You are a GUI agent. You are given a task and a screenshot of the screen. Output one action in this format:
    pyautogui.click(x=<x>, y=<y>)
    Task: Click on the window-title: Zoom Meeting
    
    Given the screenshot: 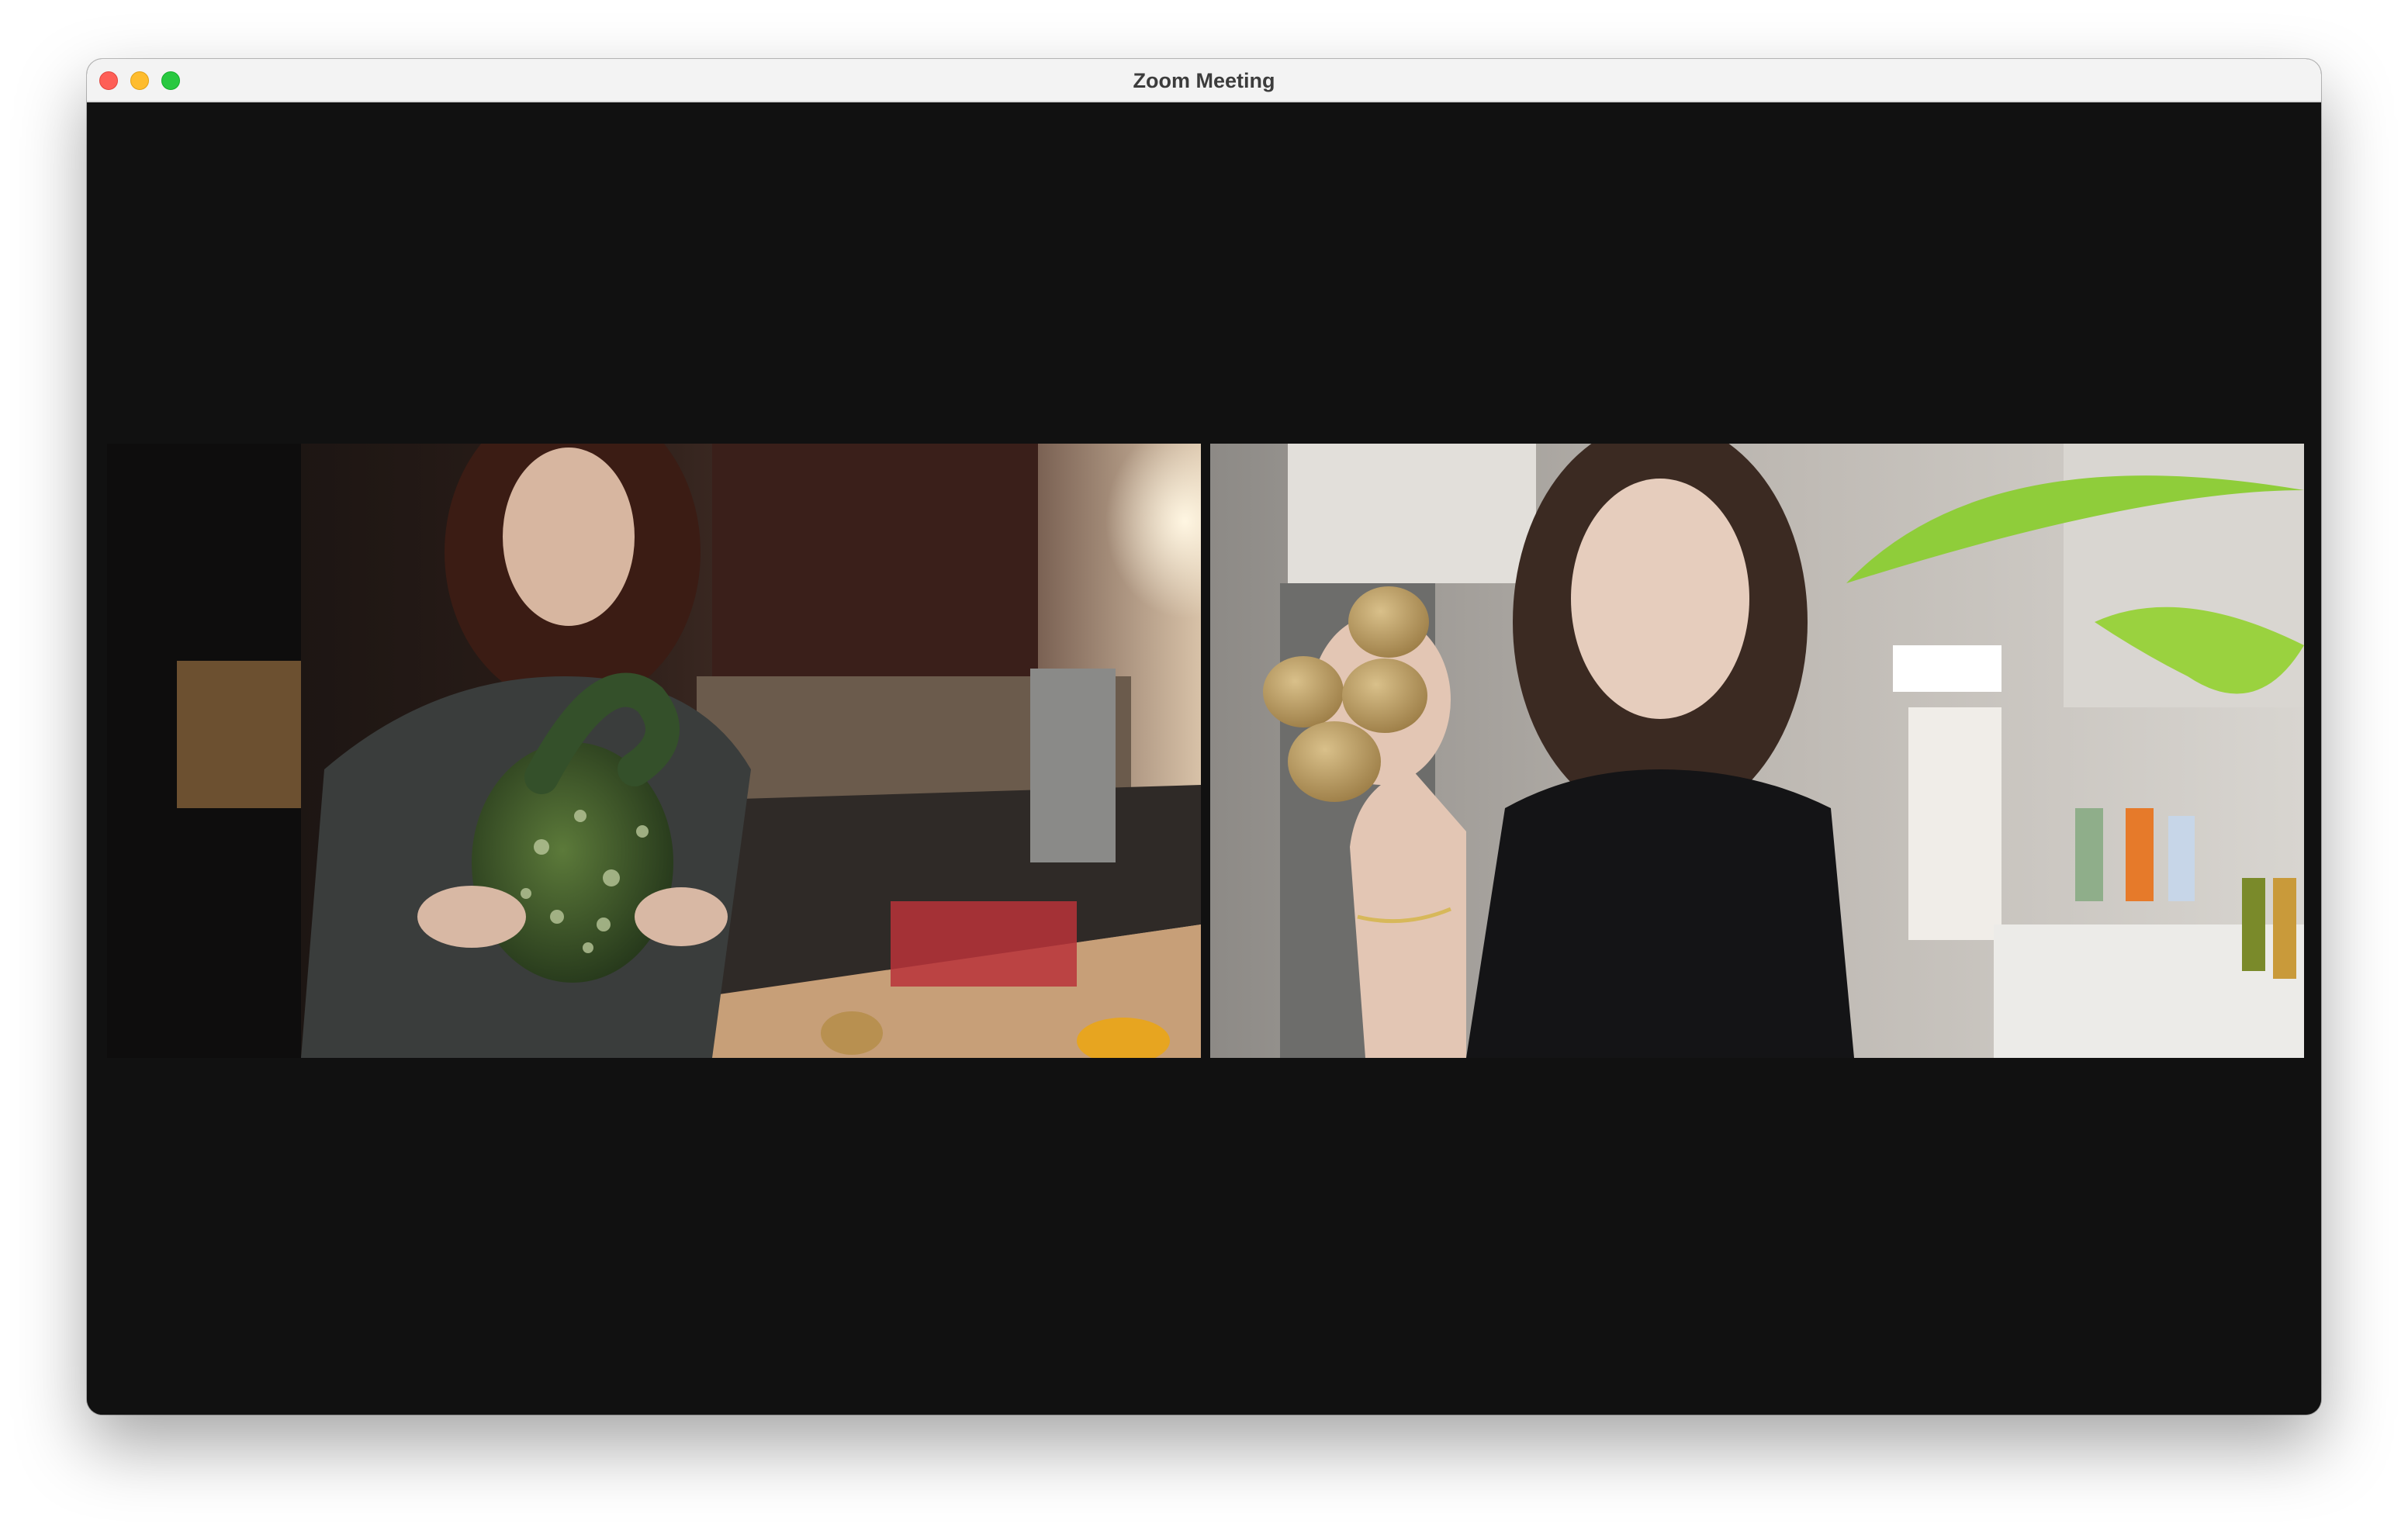 What is the action you would take?
    pyautogui.click(x=1204, y=80)
    